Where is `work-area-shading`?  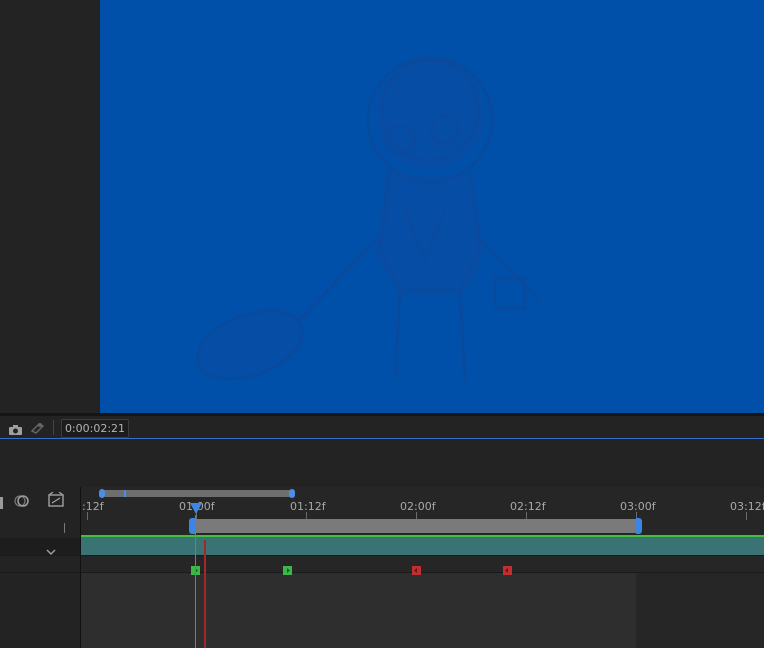 work-area-shading is located at coordinates (358, 610).